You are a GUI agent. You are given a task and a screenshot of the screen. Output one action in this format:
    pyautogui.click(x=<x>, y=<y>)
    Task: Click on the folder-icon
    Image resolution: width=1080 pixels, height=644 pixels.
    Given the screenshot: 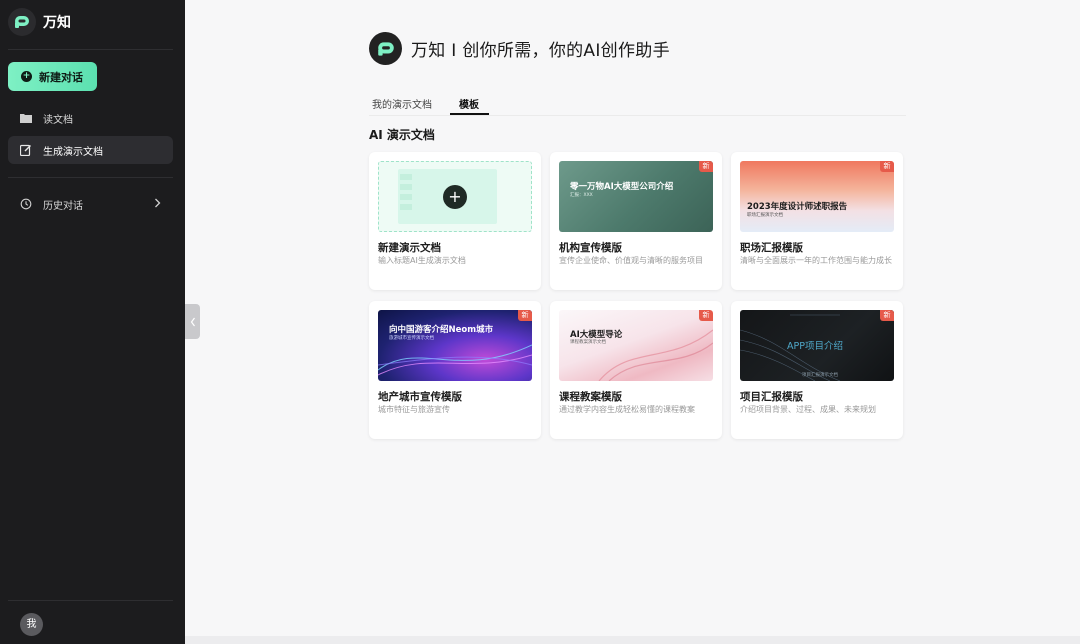 What is the action you would take?
    pyautogui.click(x=25, y=118)
    